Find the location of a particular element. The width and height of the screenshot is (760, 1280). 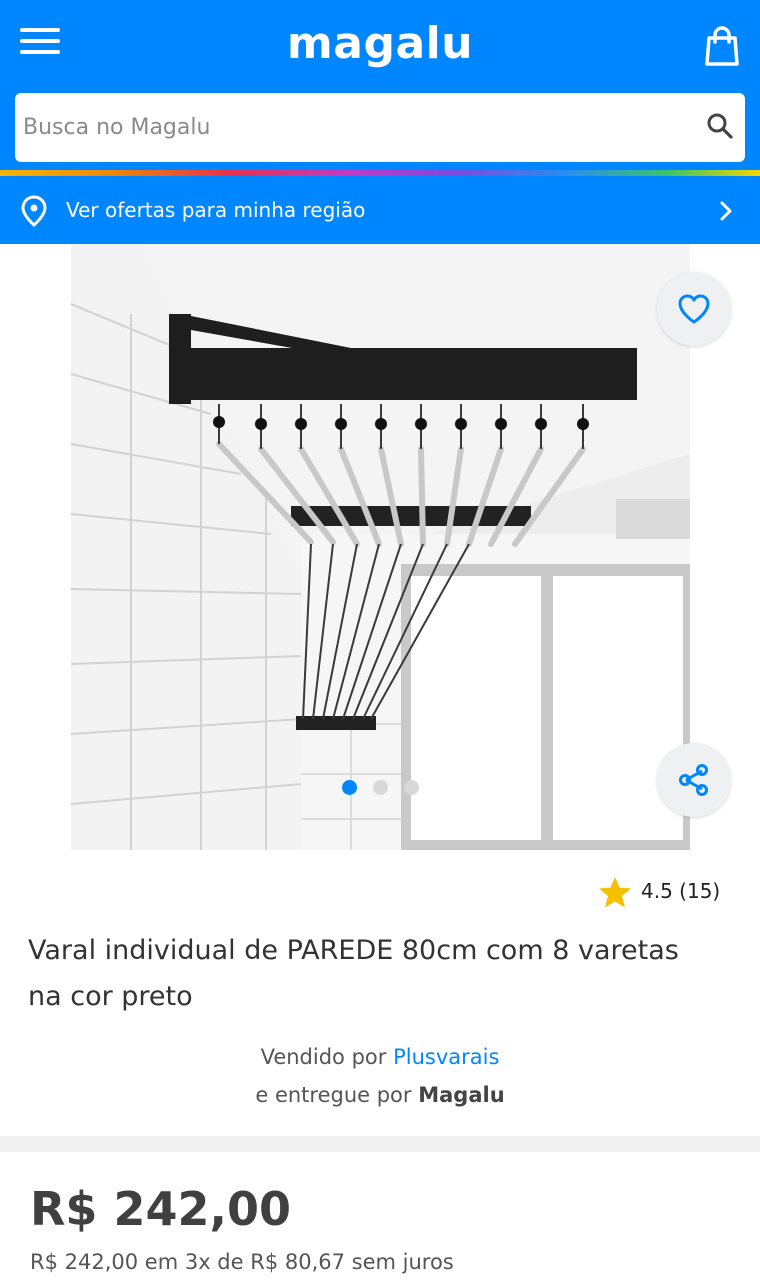

search-input is located at coordinates (353, 127).